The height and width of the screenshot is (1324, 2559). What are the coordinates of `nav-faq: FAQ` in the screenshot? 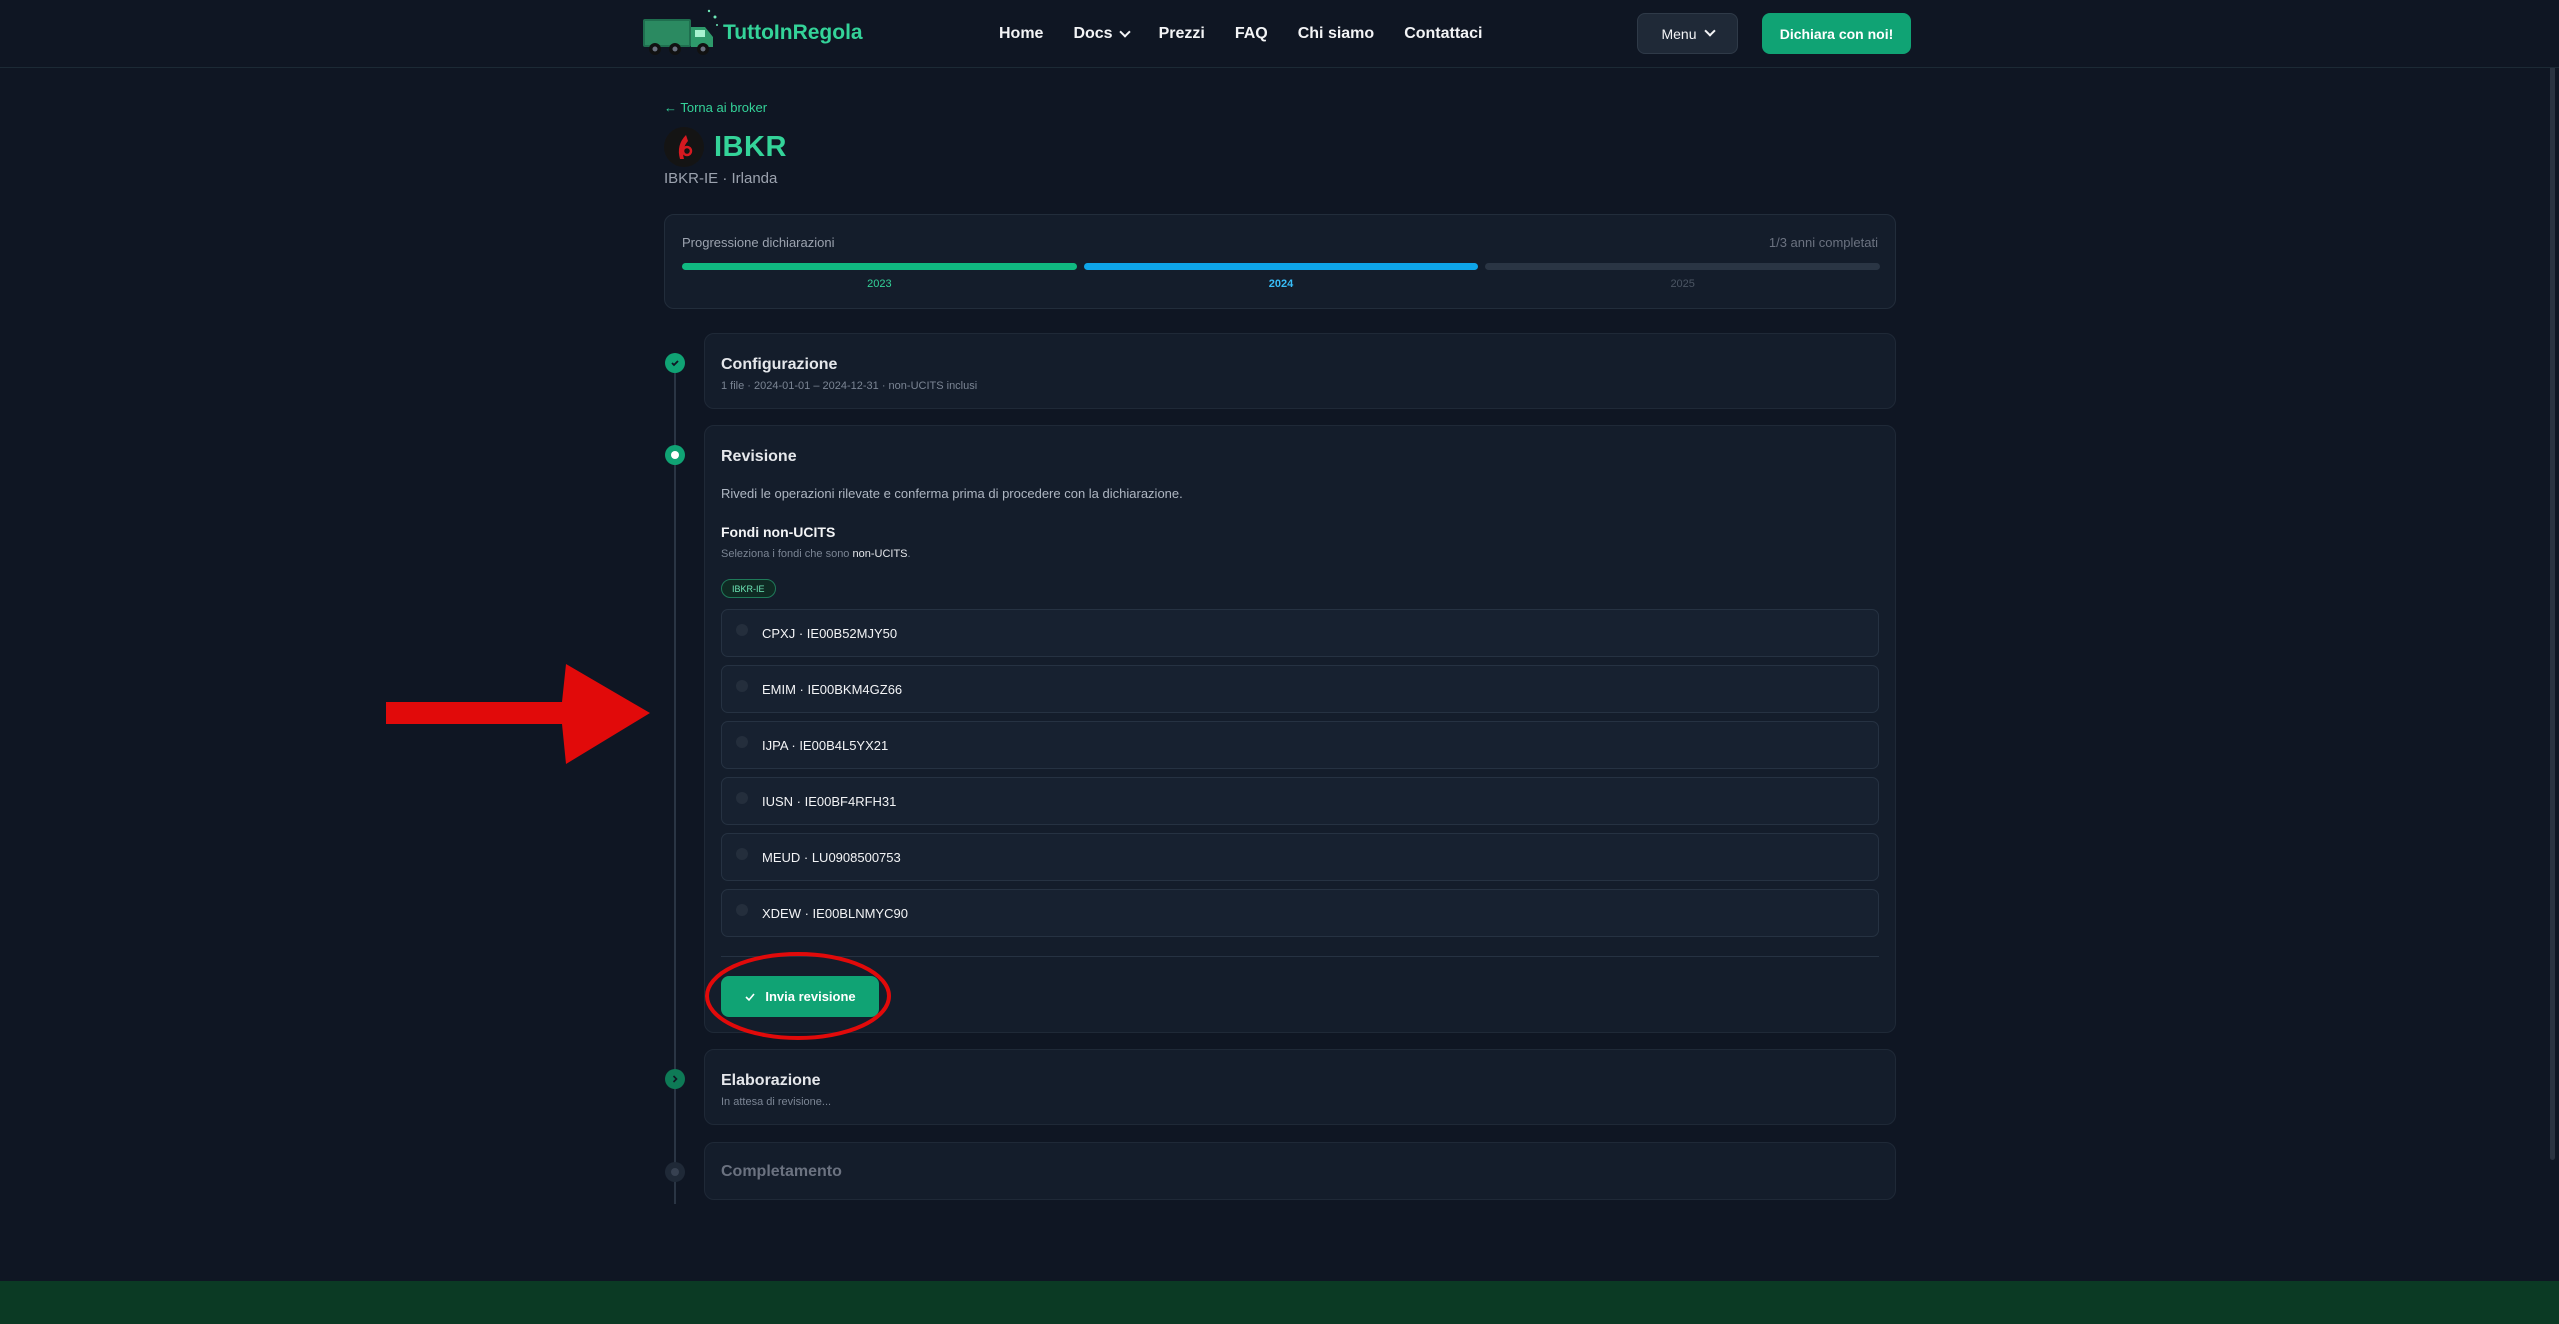 It's located at (1251, 34).